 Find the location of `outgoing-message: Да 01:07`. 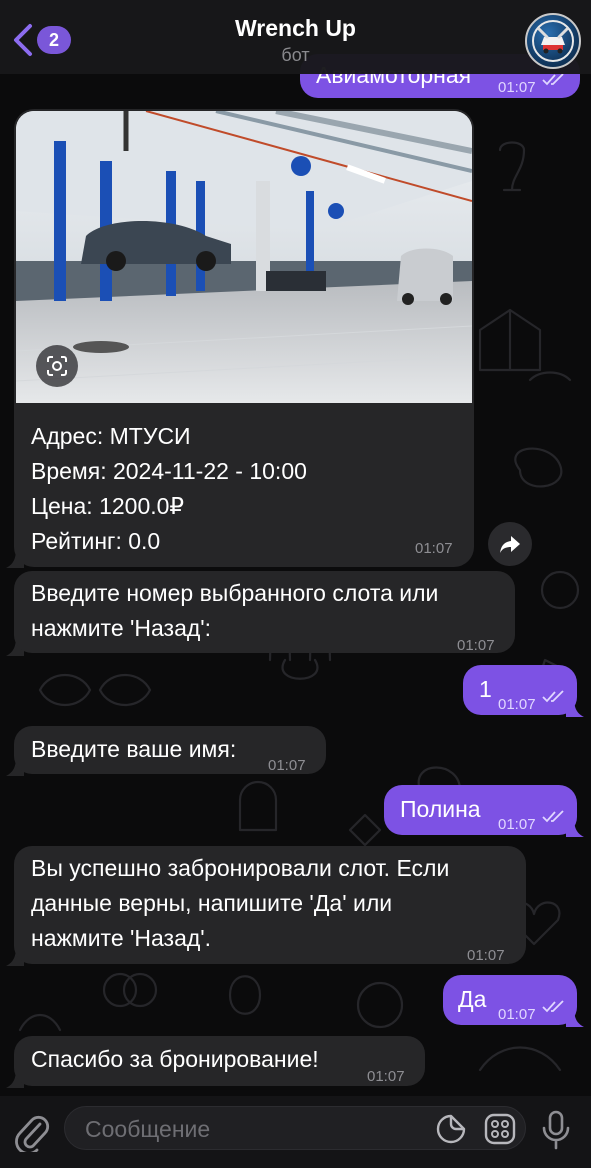

outgoing-message: Да 01:07 is located at coordinates (510, 1000).